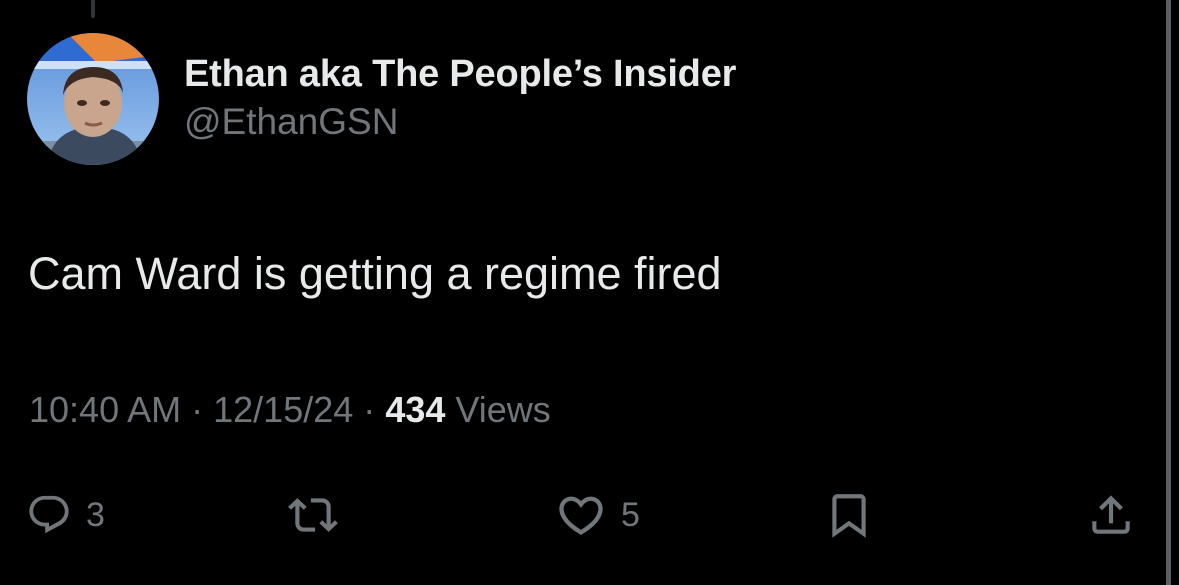 The height and width of the screenshot is (585, 1179). I want to click on like-count: 5, so click(630, 515).